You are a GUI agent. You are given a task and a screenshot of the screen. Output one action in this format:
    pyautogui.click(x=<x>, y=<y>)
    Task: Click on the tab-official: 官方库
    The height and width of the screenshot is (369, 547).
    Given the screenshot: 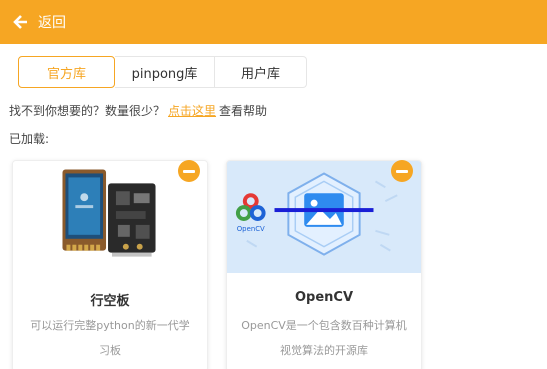 What is the action you would take?
    pyautogui.click(x=66, y=72)
    